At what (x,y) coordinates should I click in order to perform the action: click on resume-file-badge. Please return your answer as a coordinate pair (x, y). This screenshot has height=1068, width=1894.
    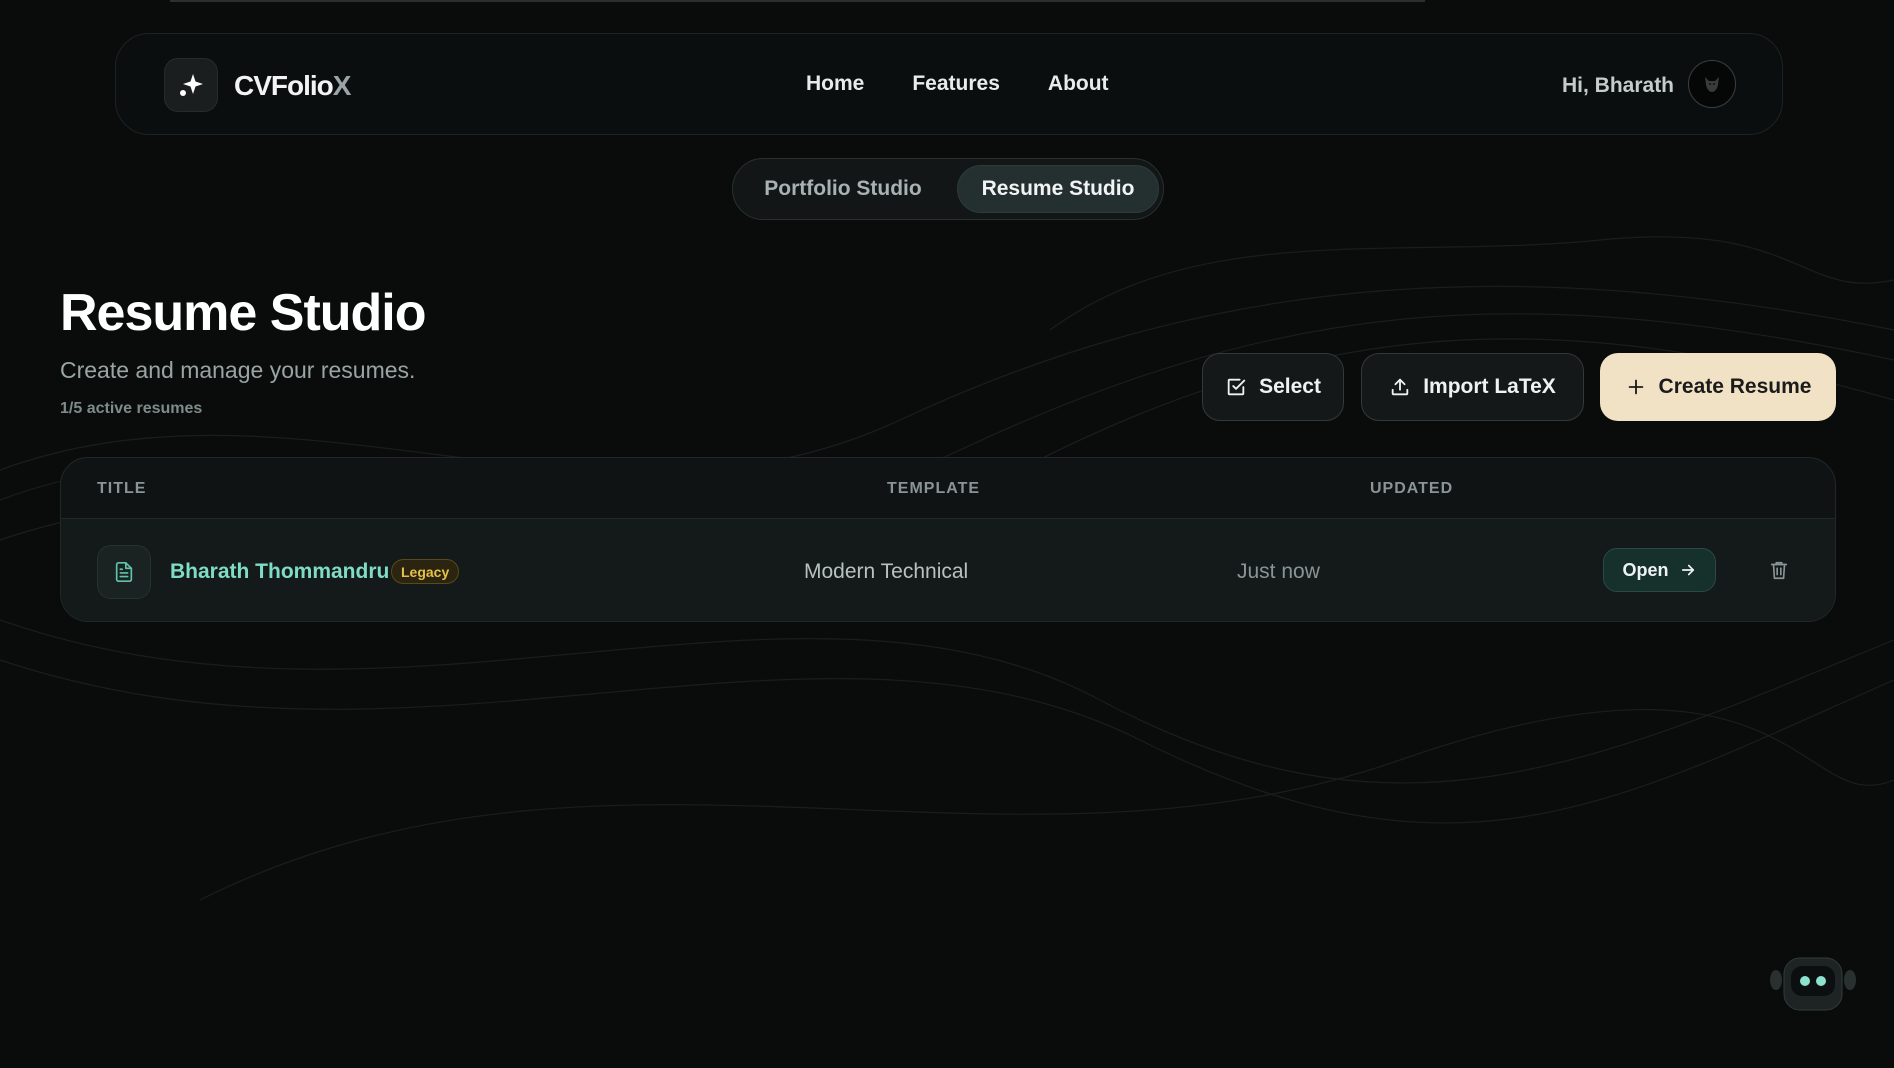
    Looking at the image, I should click on (124, 572).